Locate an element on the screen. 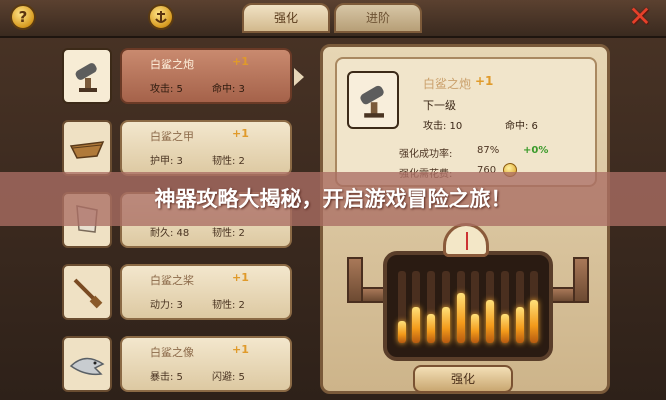  item-stat: 动力: 3 is located at coordinates (166, 305).